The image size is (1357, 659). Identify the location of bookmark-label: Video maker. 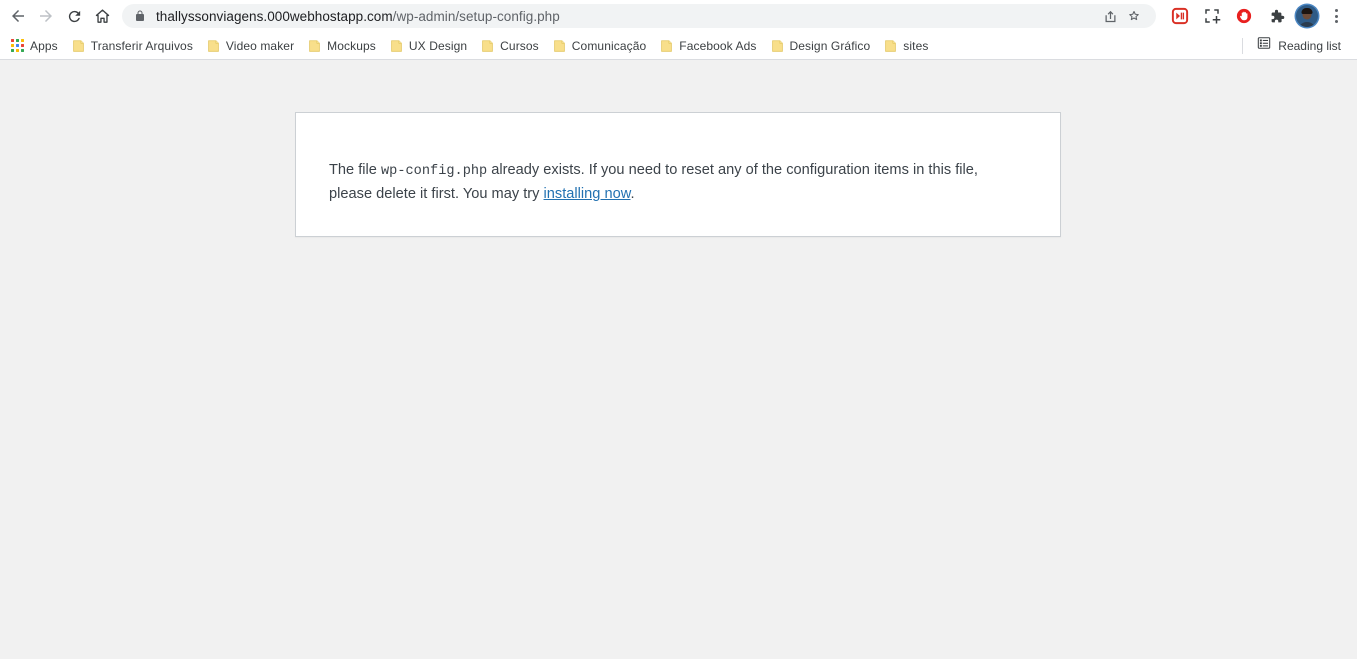
(260, 45).